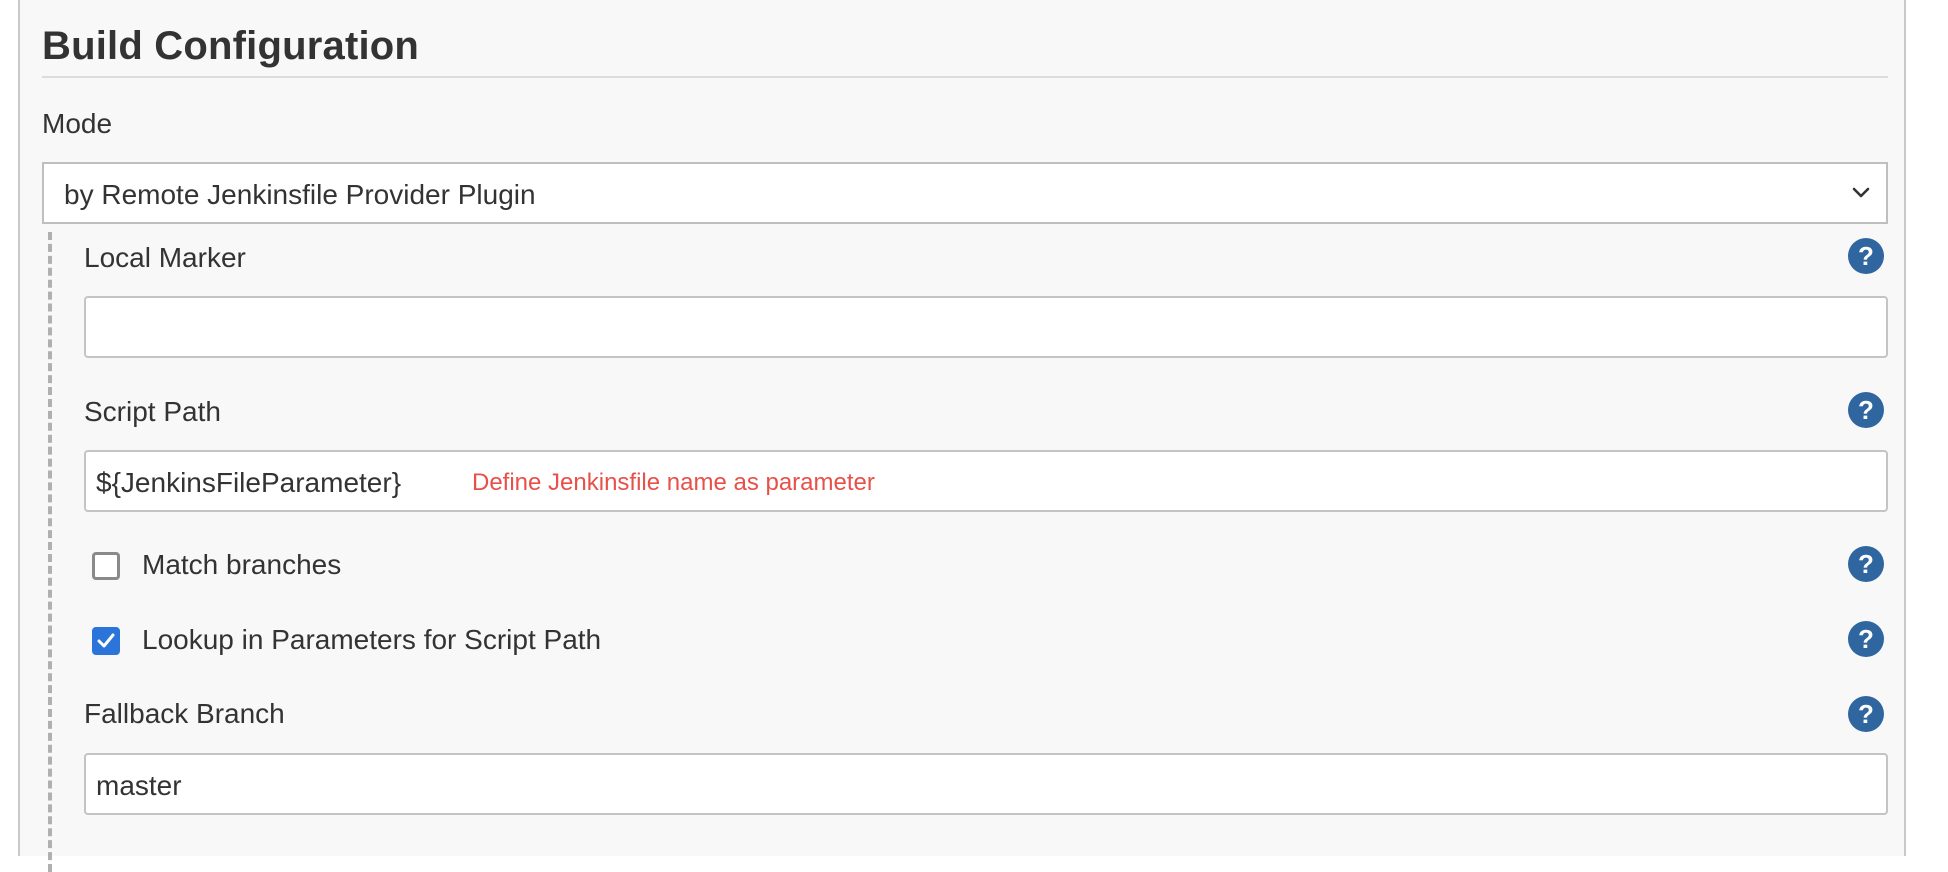  What do you see at coordinates (231, 46) in the screenshot?
I see `section-title: Build Configuration` at bounding box center [231, 46].